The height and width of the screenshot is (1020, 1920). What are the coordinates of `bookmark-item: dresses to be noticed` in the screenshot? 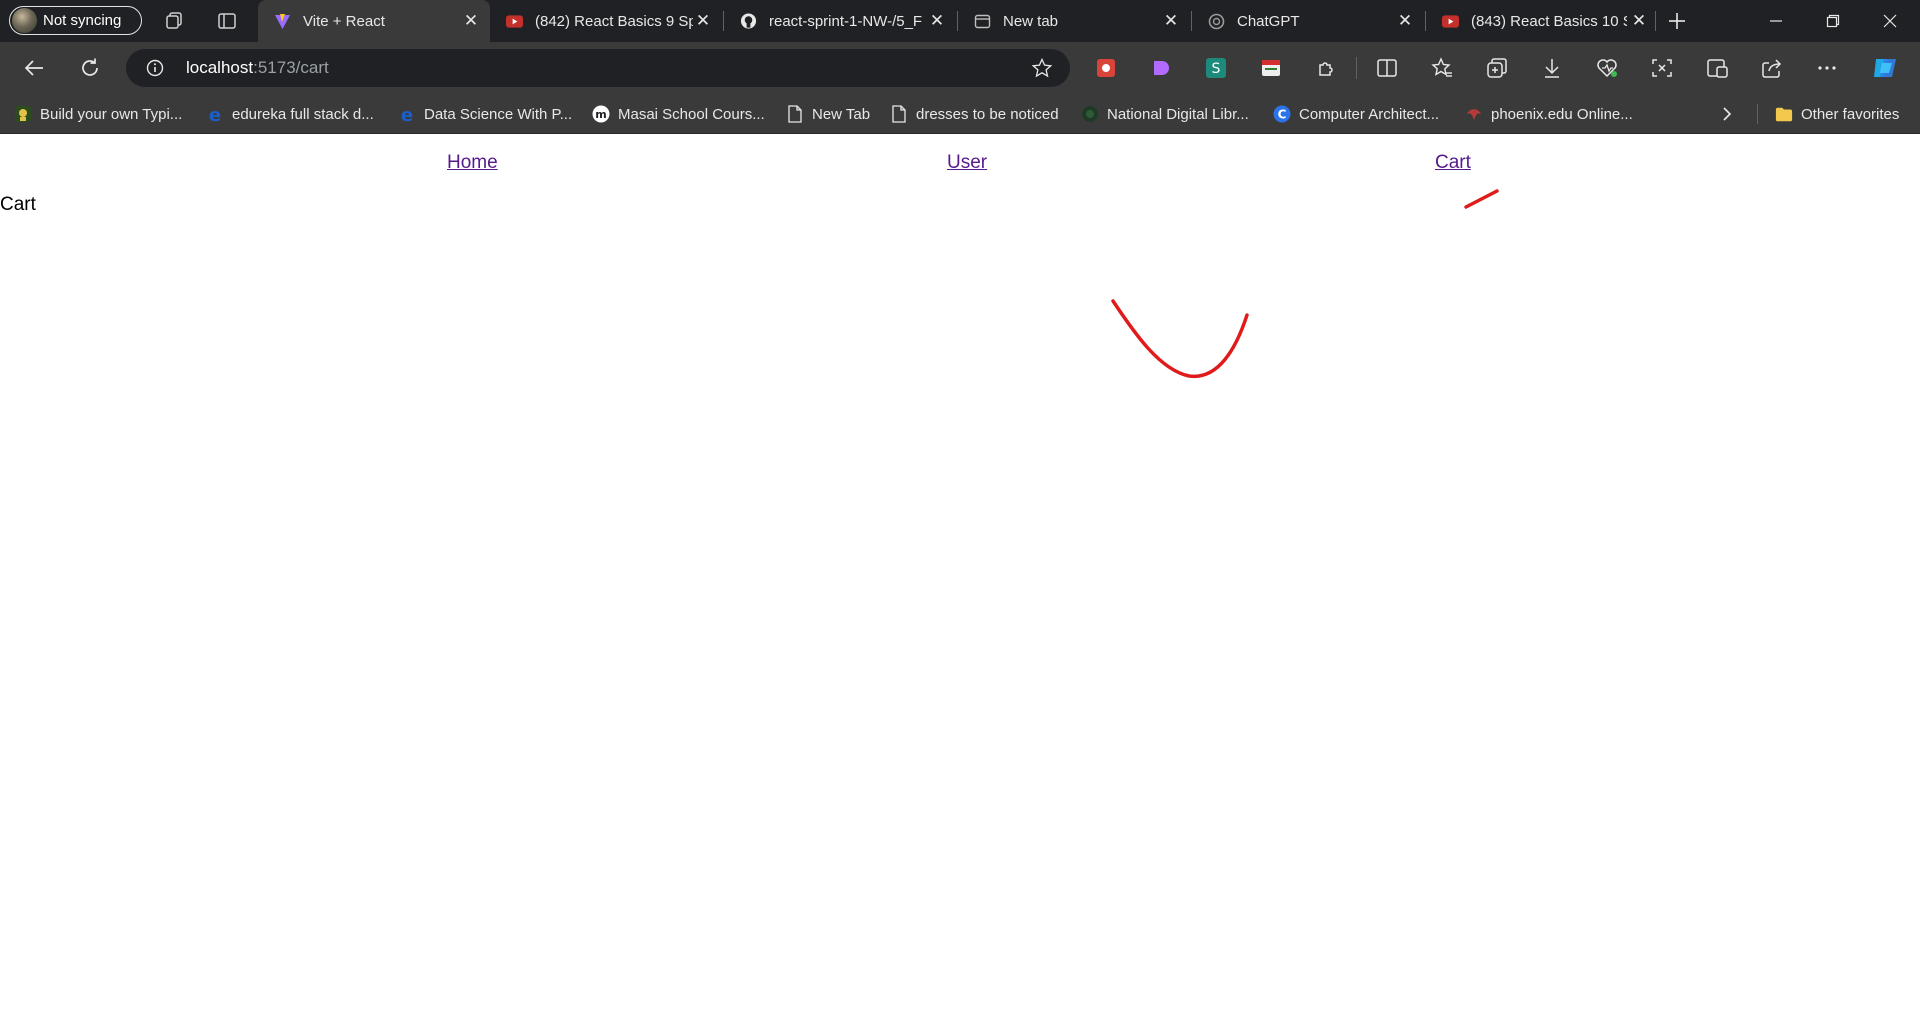 It's located at (974, 114).